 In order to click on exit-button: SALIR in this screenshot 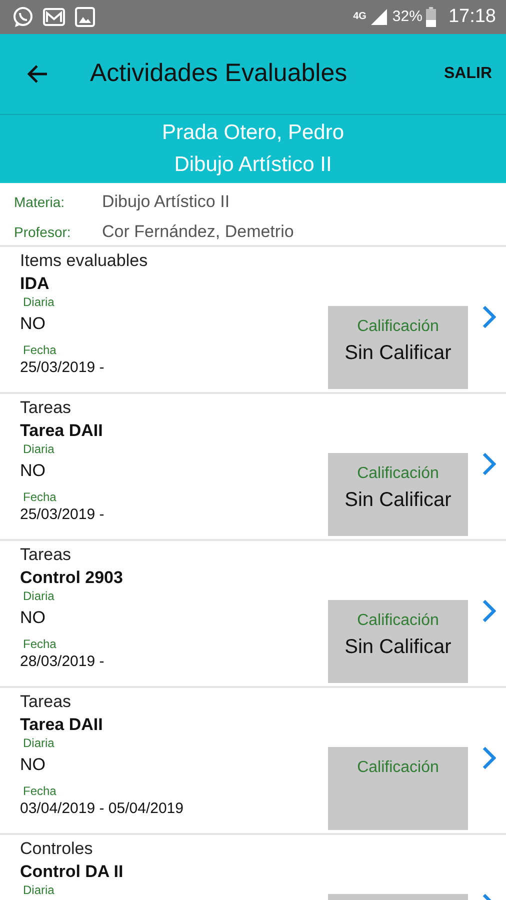, I will do `click(468, 74)`.